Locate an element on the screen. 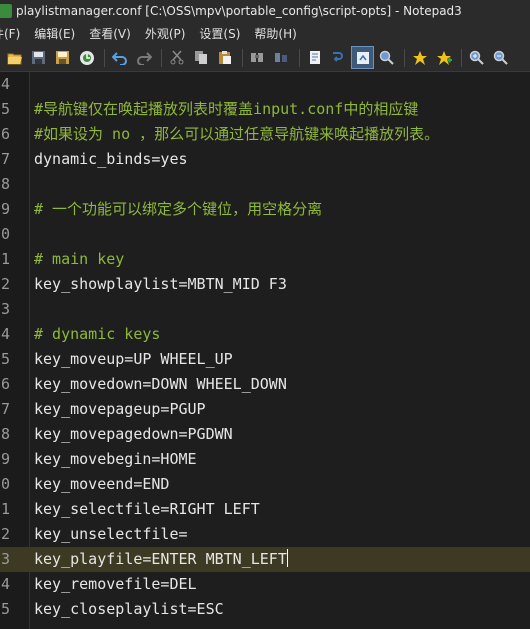 The width and height of the screenshot is (530, 629). editor-line: 3 is located at coordinates (265, 309).